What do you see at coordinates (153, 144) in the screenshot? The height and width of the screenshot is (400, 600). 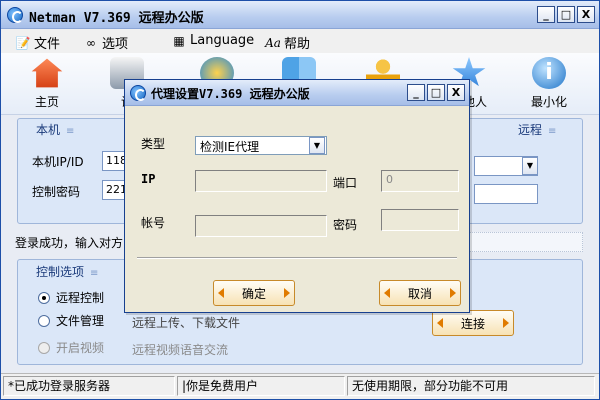 I see `proxy-type-label: 类型` at bounding box center [153, 144].